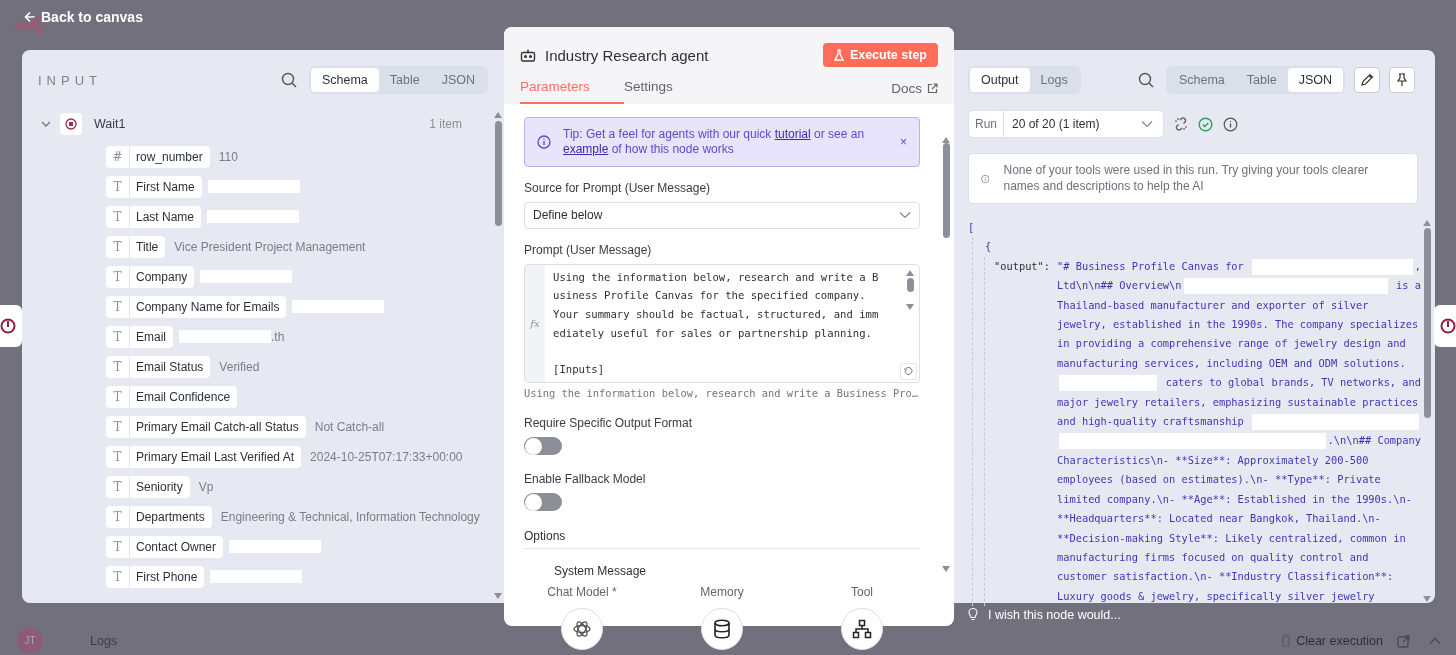 This screenshot has width=1456, height=655. Describe the element at coordinates (239, 366) in the screenshot. I see `field-value: Verified` at that location.